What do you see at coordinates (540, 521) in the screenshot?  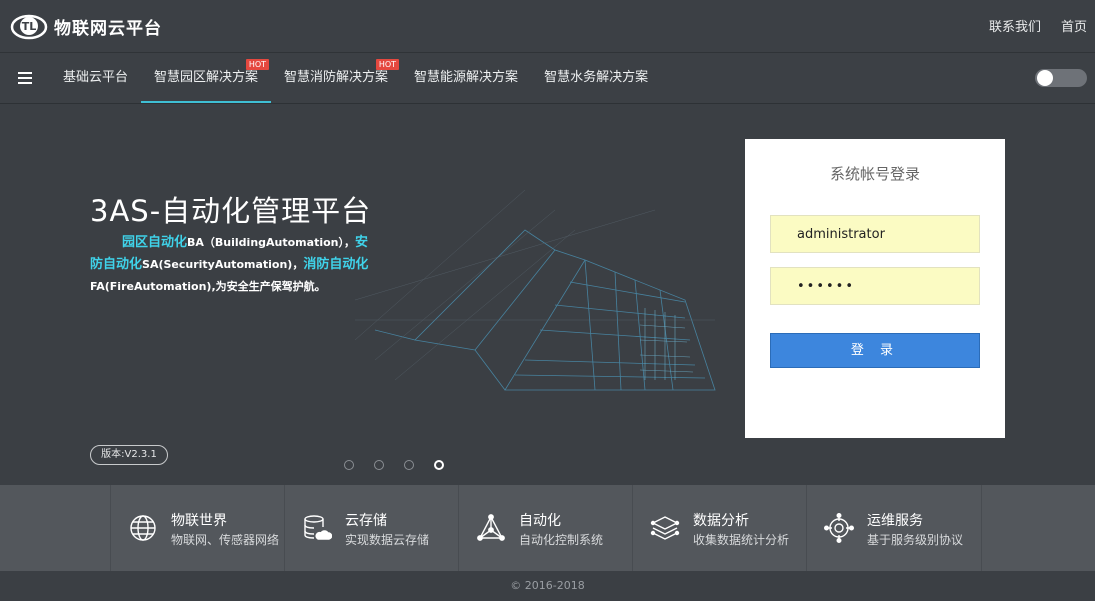 I see `feature-title: 自动化` at bounding box center [540, 521].